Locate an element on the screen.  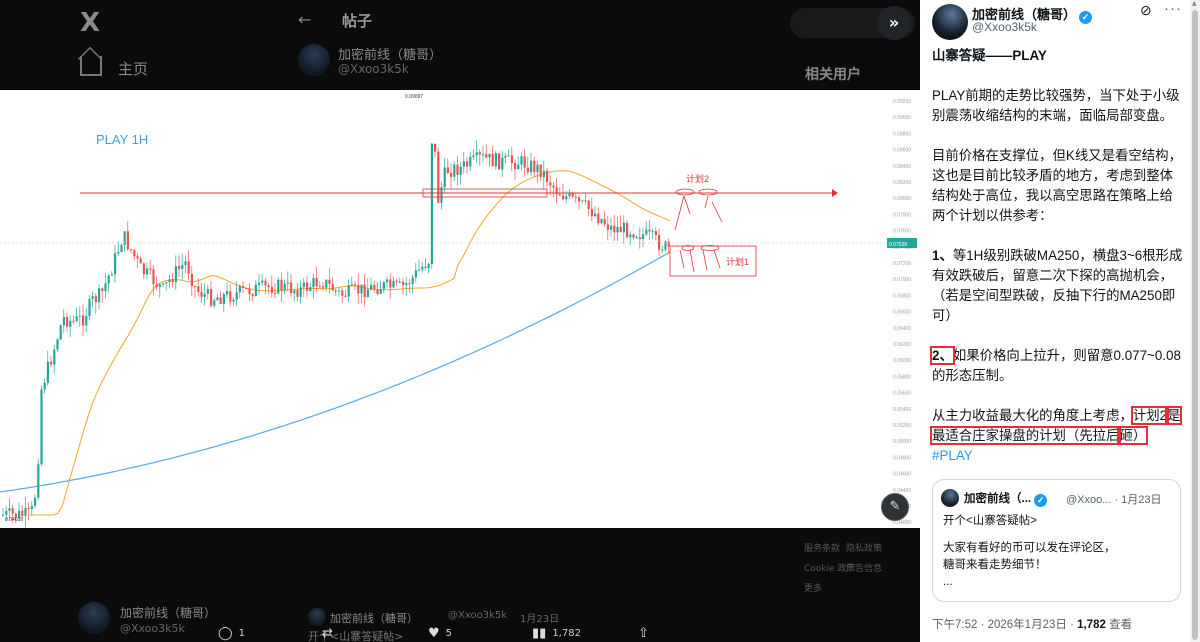
back-arrow-icon: ← is located at coordinates (304, 19).